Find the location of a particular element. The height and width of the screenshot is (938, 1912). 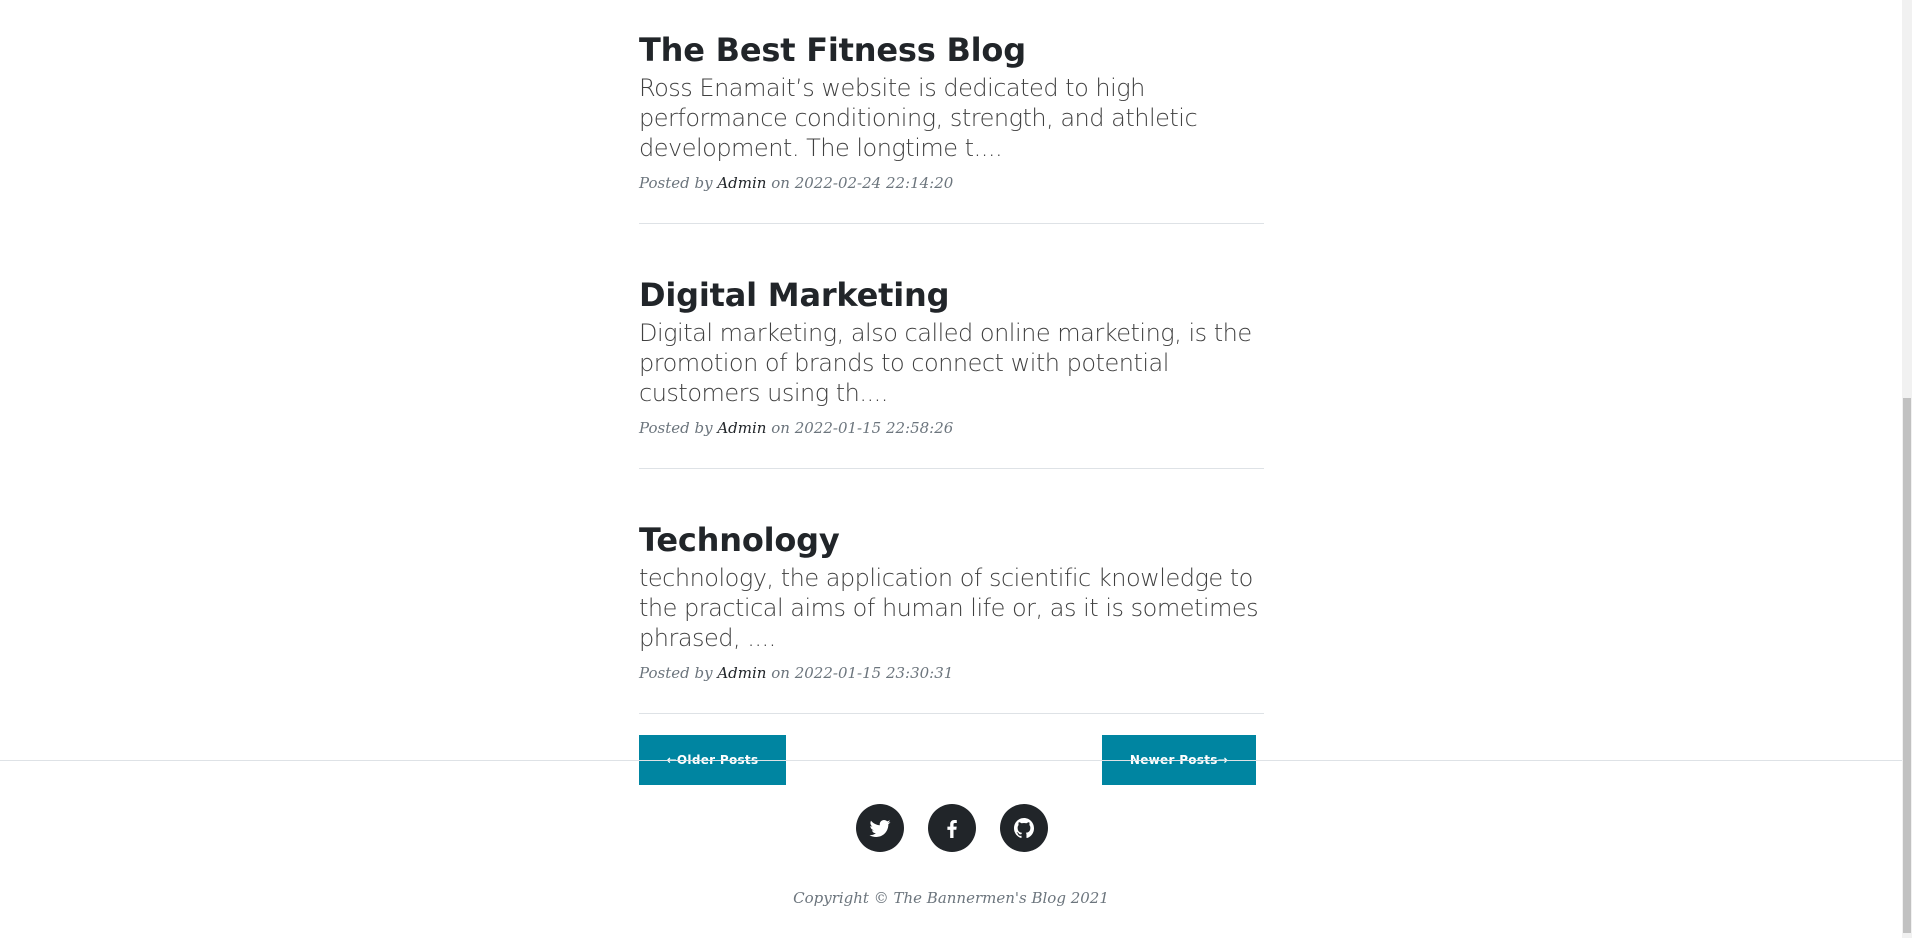

scrollbar-track is located at coordinates (1907, 469).